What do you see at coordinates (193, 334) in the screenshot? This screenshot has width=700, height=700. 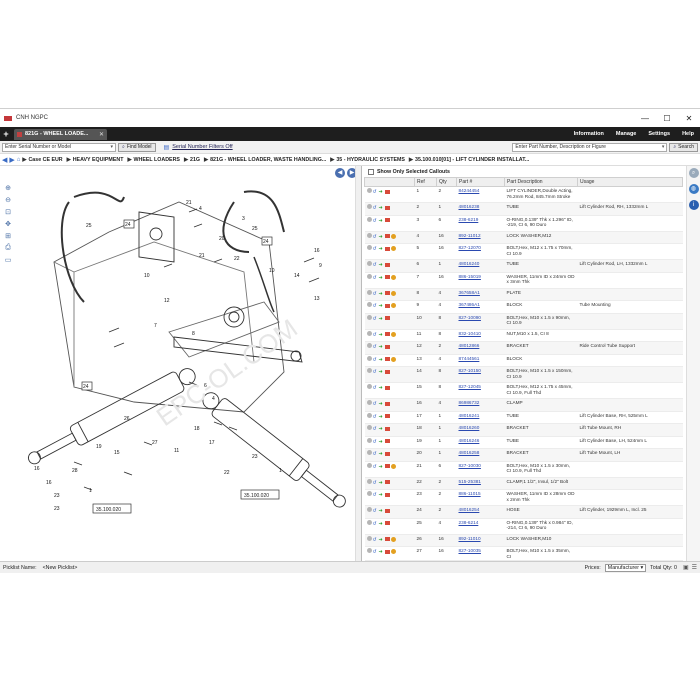 I see `callout: 8` at bounding box center [193, 334].